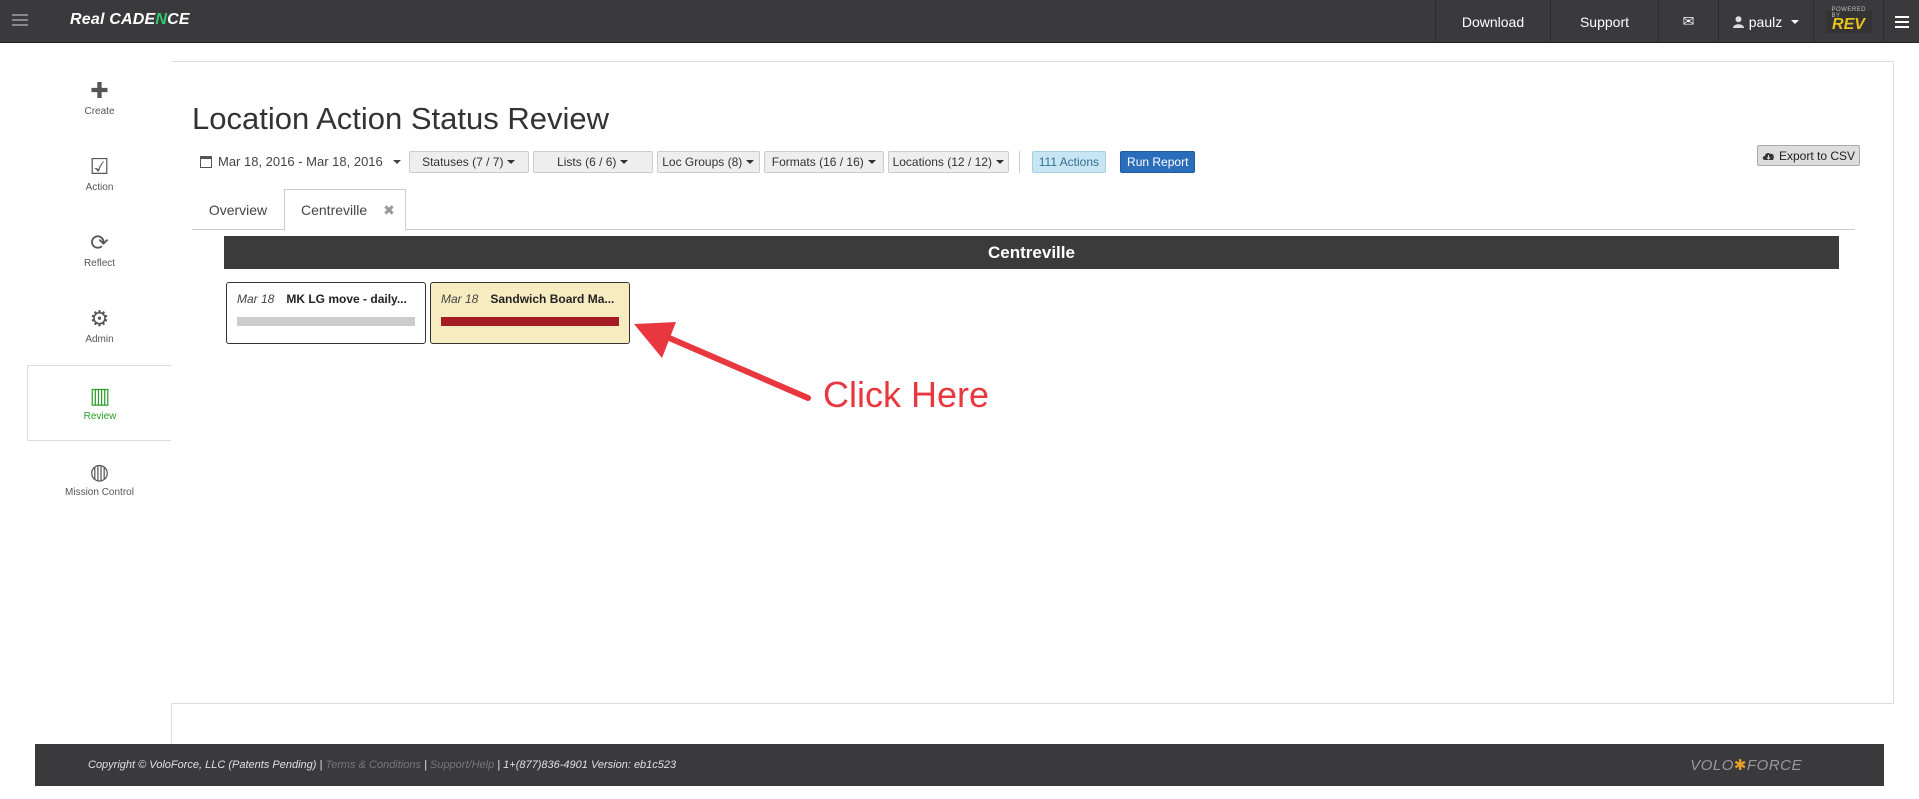  Describe the element at coordinates (99, 263) in the screenshot. I see `sidebar-item-label: Reflect` at that location.